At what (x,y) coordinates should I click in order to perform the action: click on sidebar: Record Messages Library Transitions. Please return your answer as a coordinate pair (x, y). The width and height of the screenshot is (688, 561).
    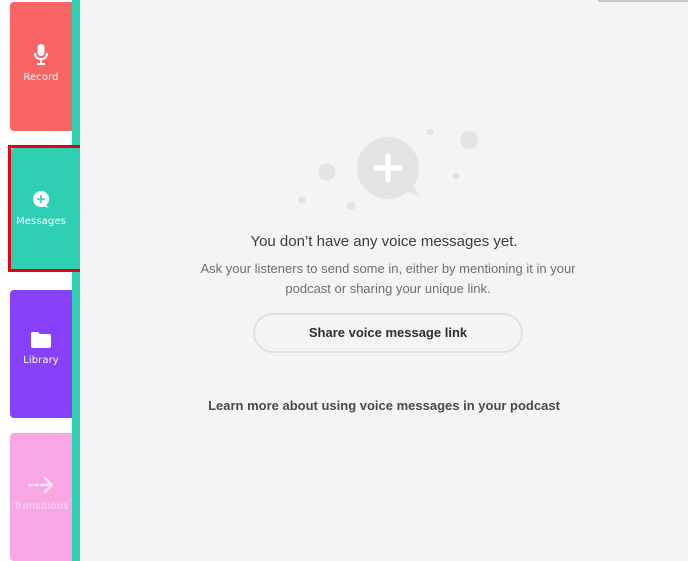
    Looking at the image, I should click on (40, 280).